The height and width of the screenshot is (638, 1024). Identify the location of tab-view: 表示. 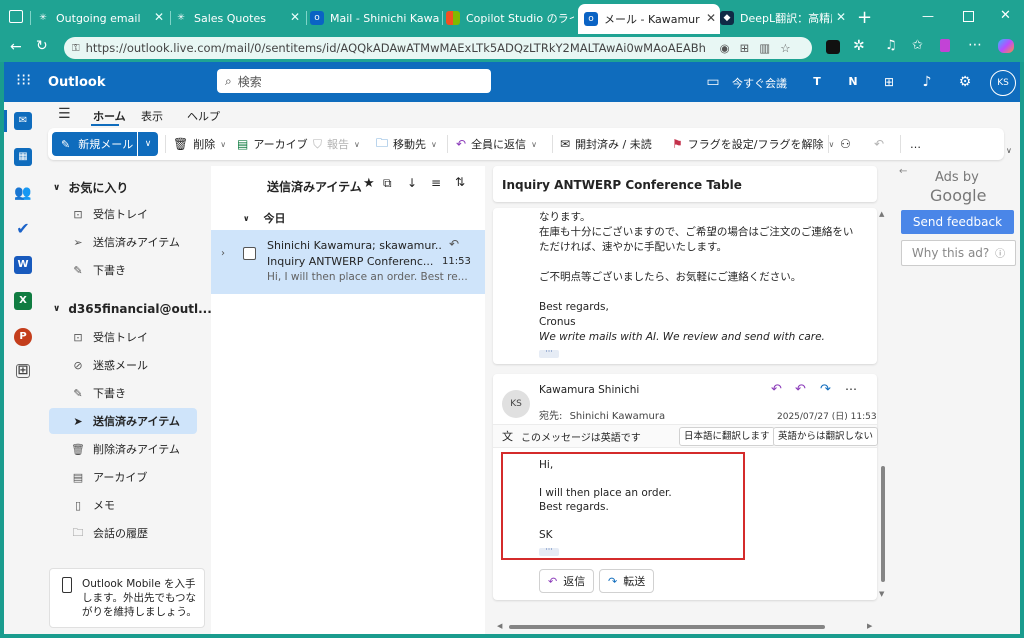
(152, 116).